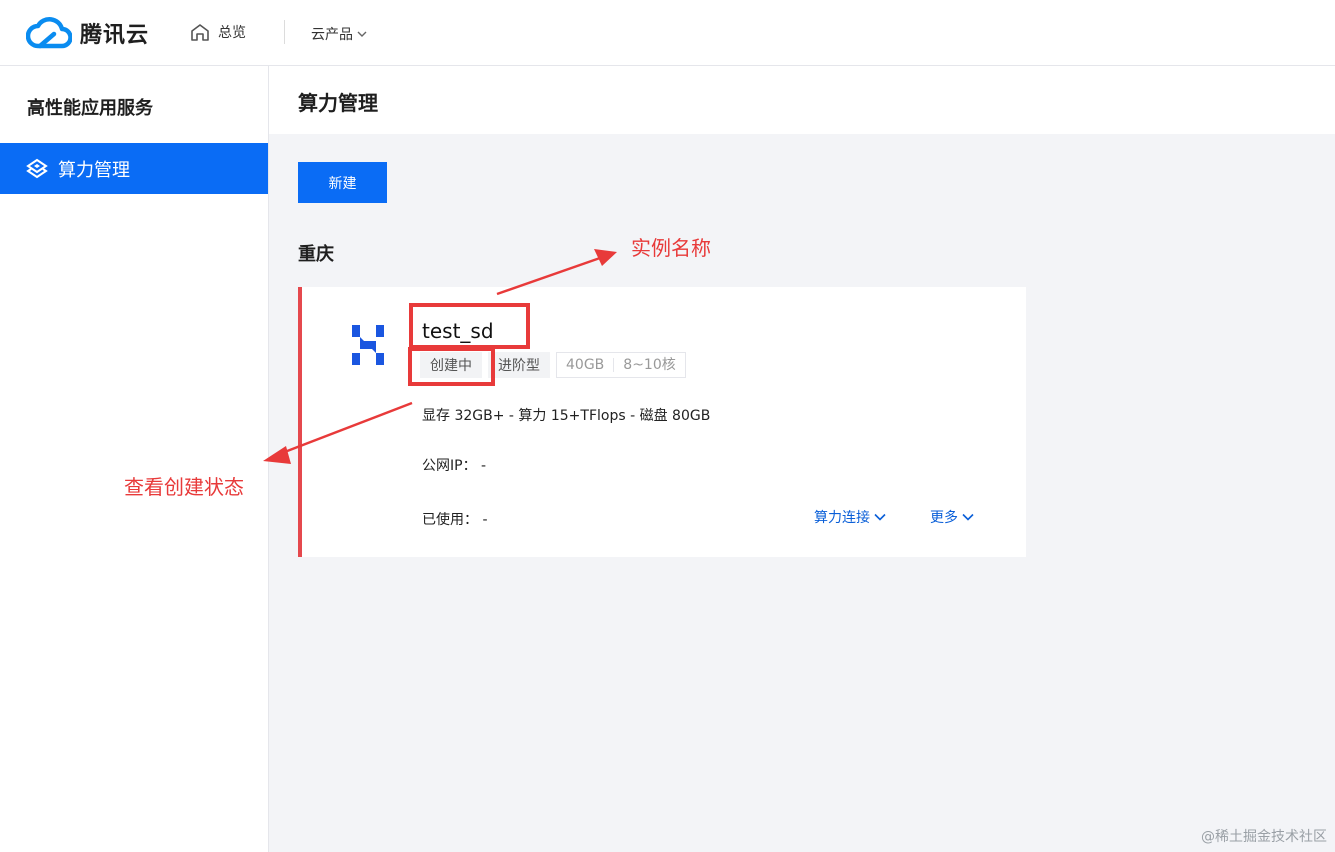 The image size is (1335, 852). I want to click on annotation-arrows, so click(440, 356).